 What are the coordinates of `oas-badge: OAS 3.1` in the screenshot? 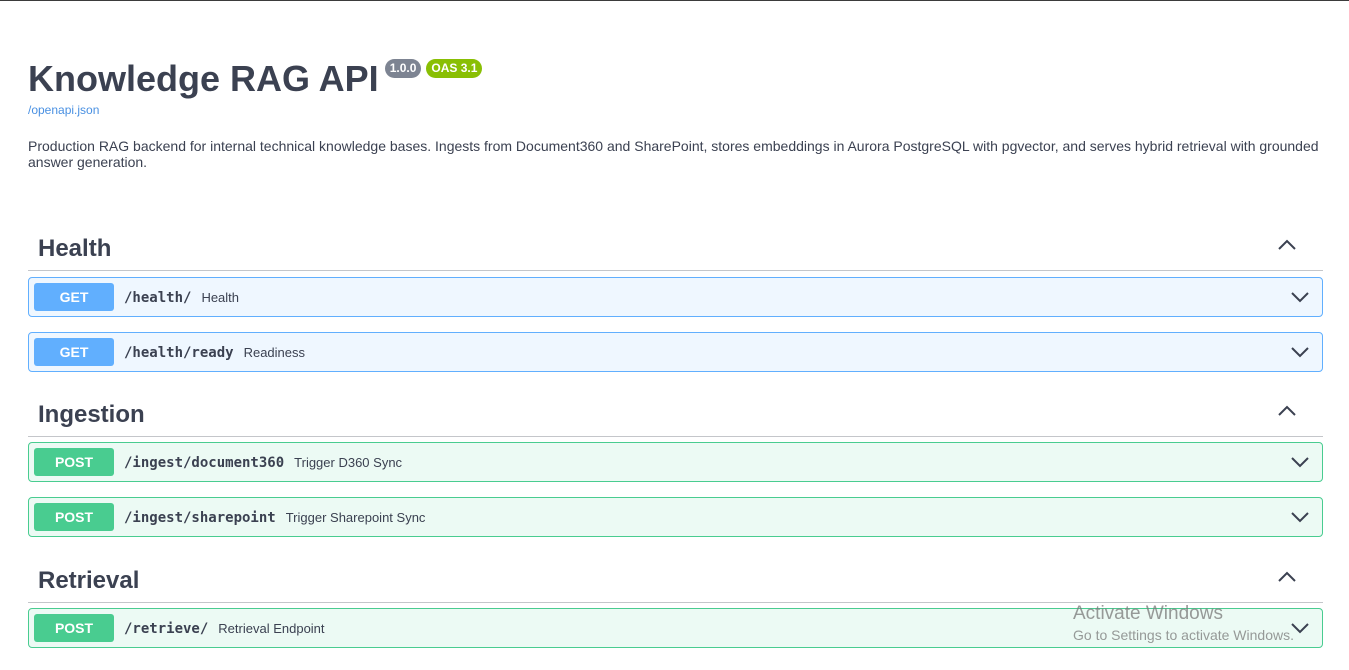 It's located at (454, 68).